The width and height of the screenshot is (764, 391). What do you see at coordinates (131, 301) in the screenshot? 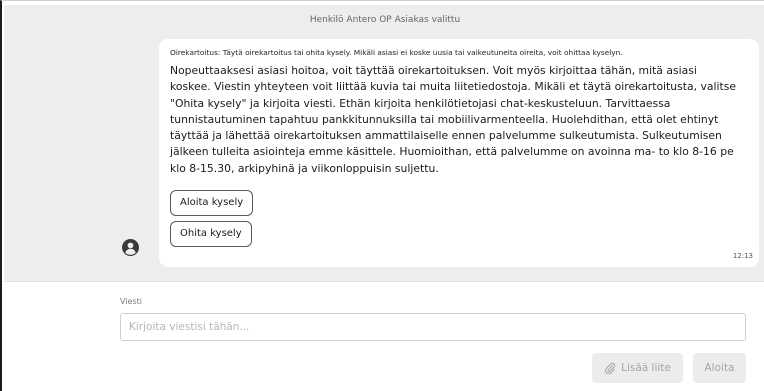
I see `message-field-label: Viesti` at bounding box center [131, 301].